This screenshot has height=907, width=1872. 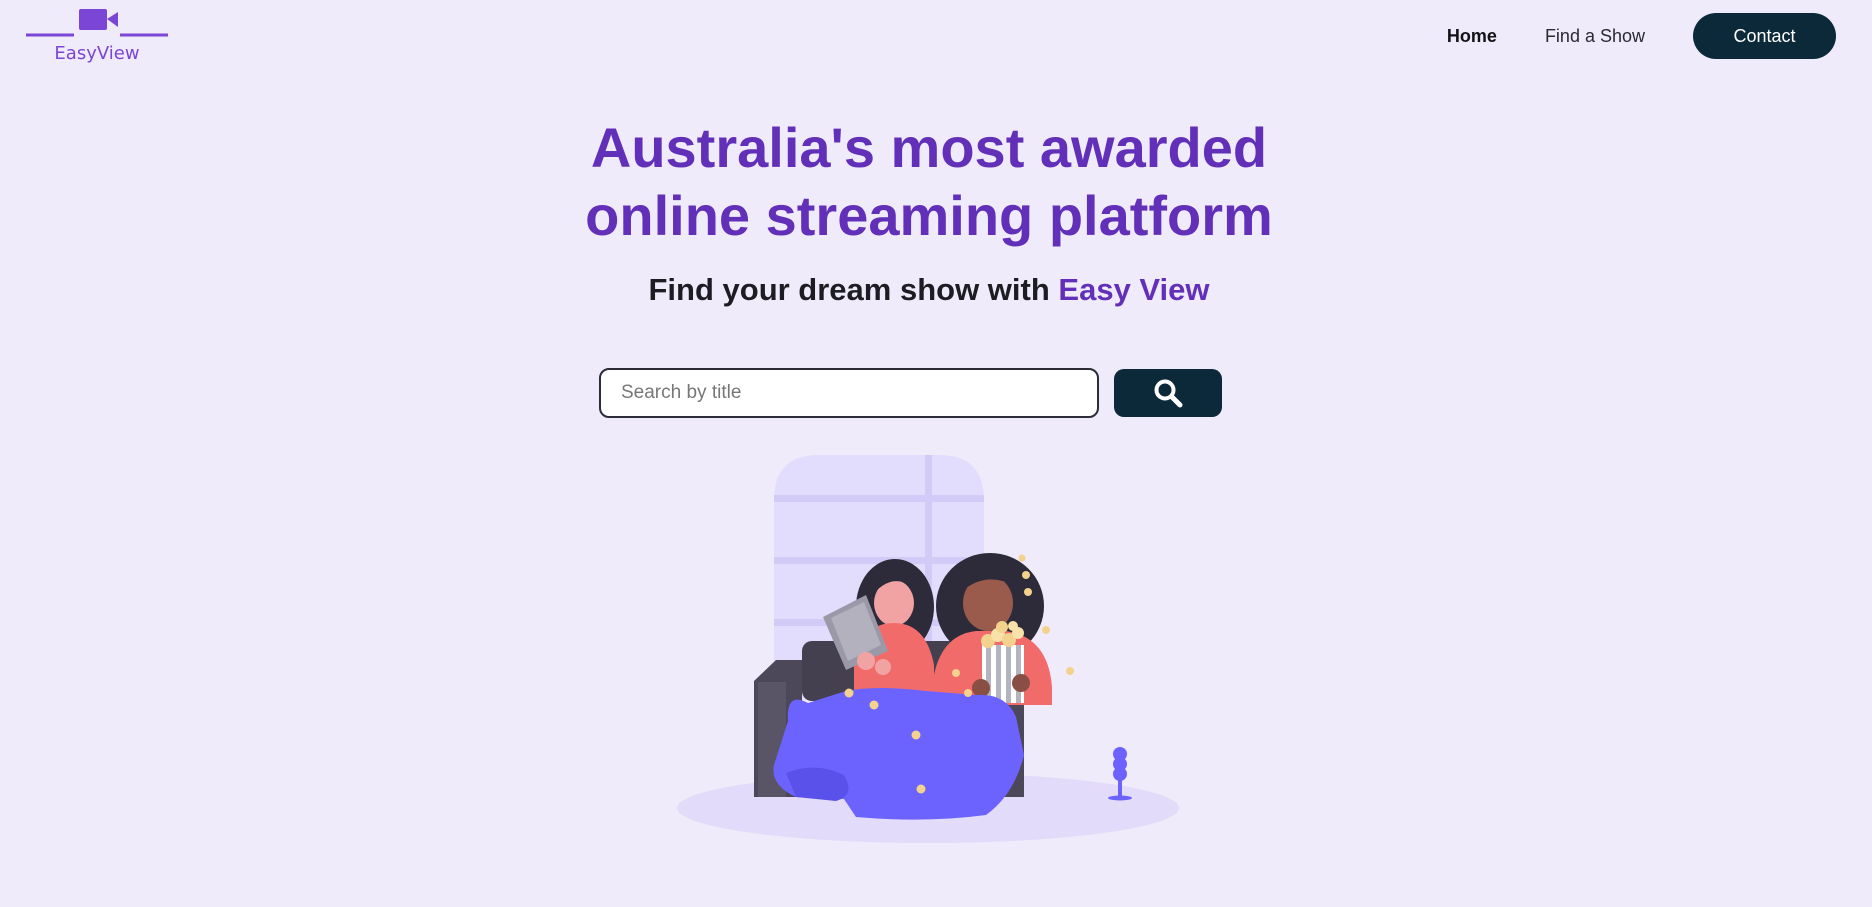 What do you see at coordinates (929, 147) in the screenshot?
I see `hero-title-line-1: Australia's most awarded` at bounding box center [929, 147].